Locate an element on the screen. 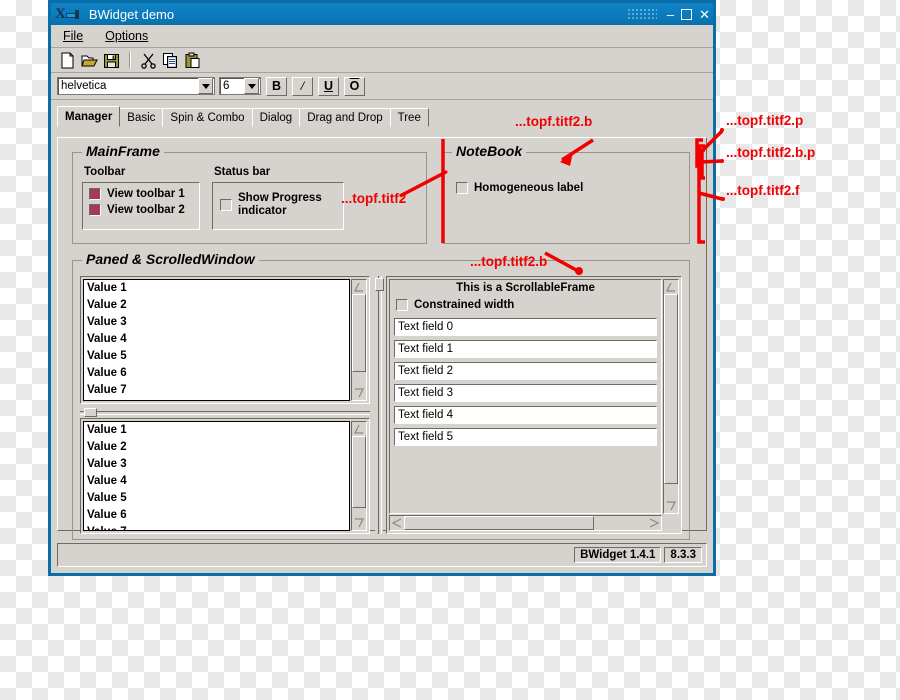 This screenshot has width=900, height=700. cut-scissors-icon is located at coordinates (148, 60).